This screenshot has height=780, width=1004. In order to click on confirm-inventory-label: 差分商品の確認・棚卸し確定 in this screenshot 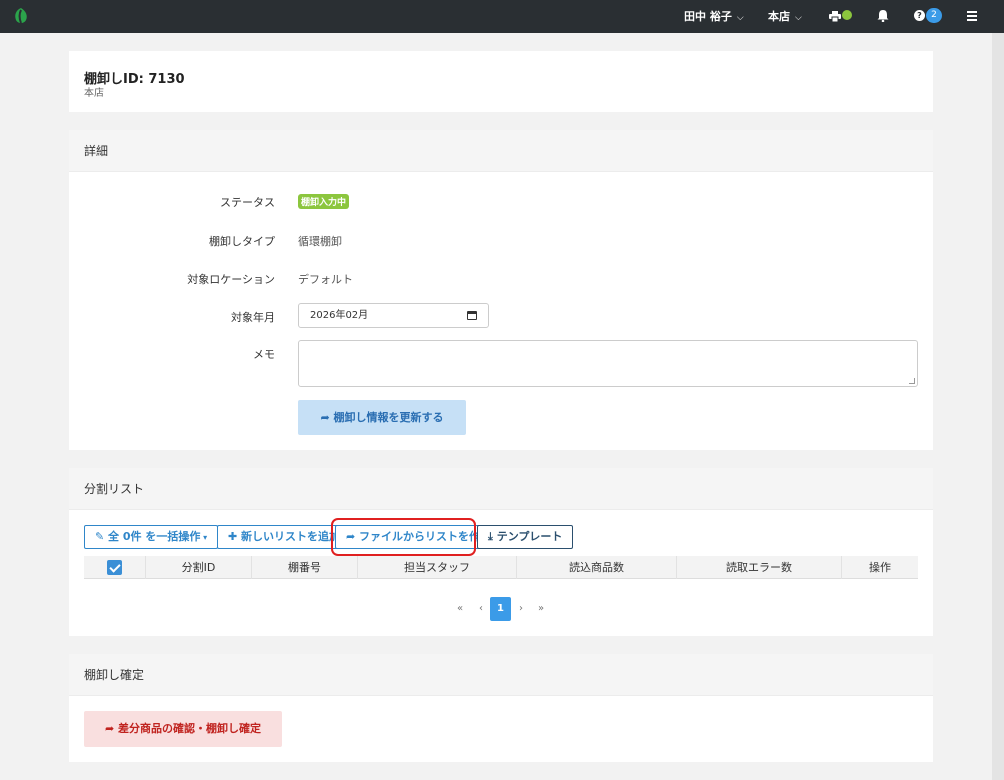, I will do `click(190, 728)`.